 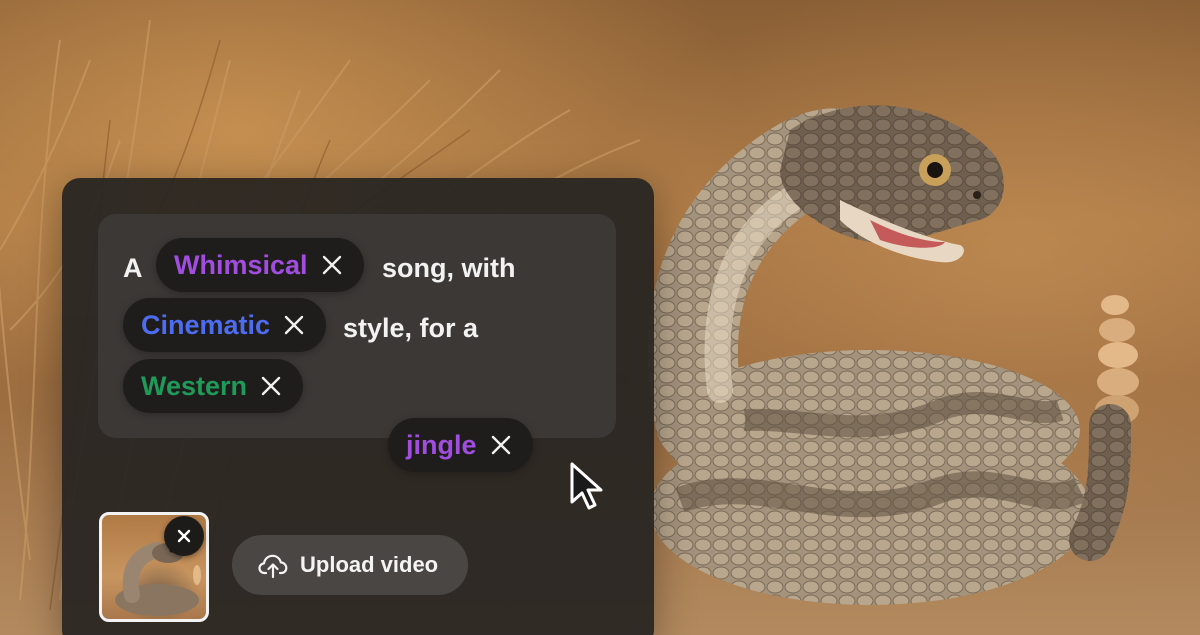 What do you see at coordinates (441, 444) in the screenshot?
I see `chip-label: jingle` at bounding box center [441, 444].